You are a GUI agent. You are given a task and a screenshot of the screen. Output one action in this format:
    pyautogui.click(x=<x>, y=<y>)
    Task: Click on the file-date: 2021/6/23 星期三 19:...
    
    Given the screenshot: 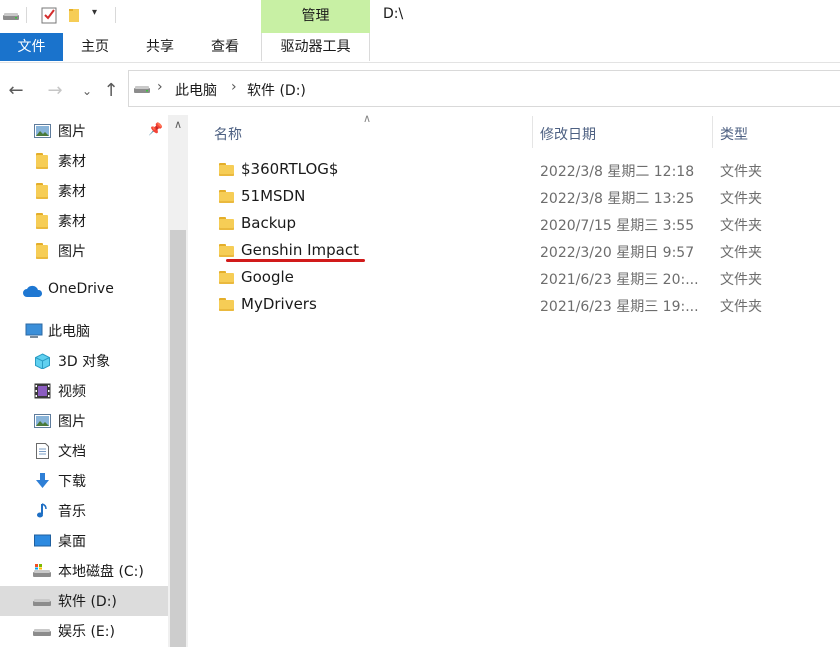 What is the action you would take?
    pyautogui.click(x=619, y=307)
    